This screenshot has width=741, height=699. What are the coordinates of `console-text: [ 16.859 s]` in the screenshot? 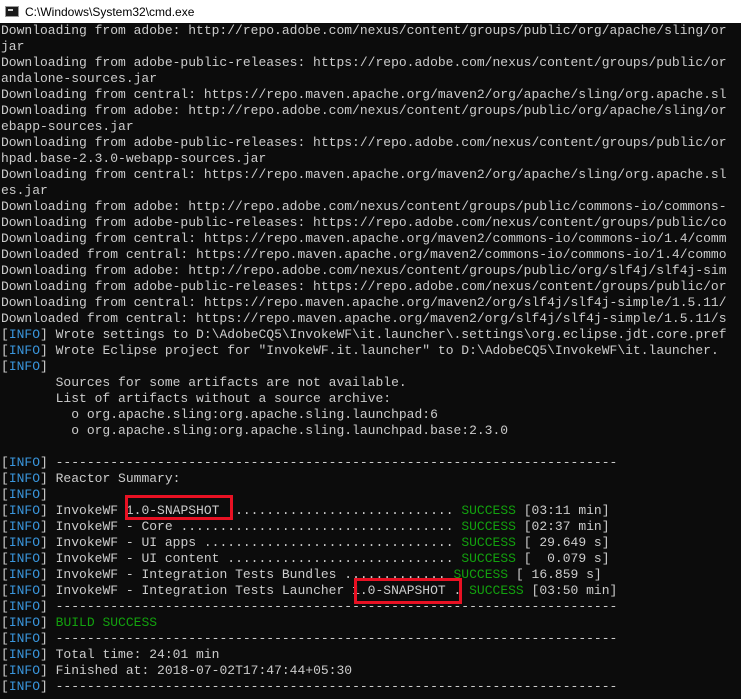 It's located at (555, 574).